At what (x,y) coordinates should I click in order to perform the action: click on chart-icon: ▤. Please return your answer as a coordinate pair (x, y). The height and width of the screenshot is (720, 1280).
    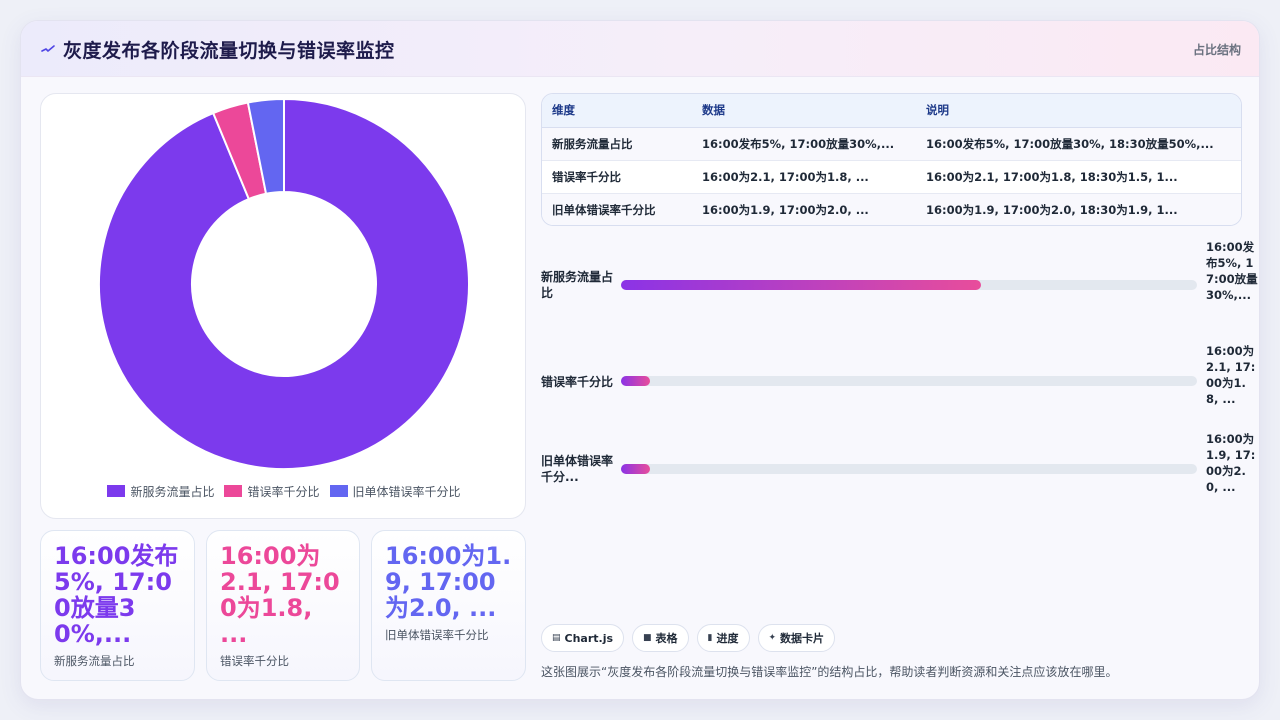
    Looking at the image, I should click on (556, 638).